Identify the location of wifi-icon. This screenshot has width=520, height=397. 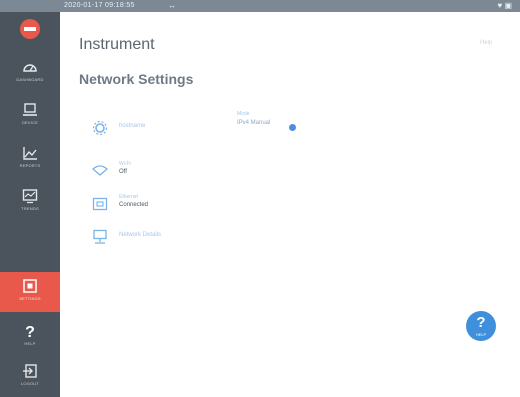
(100, 170).